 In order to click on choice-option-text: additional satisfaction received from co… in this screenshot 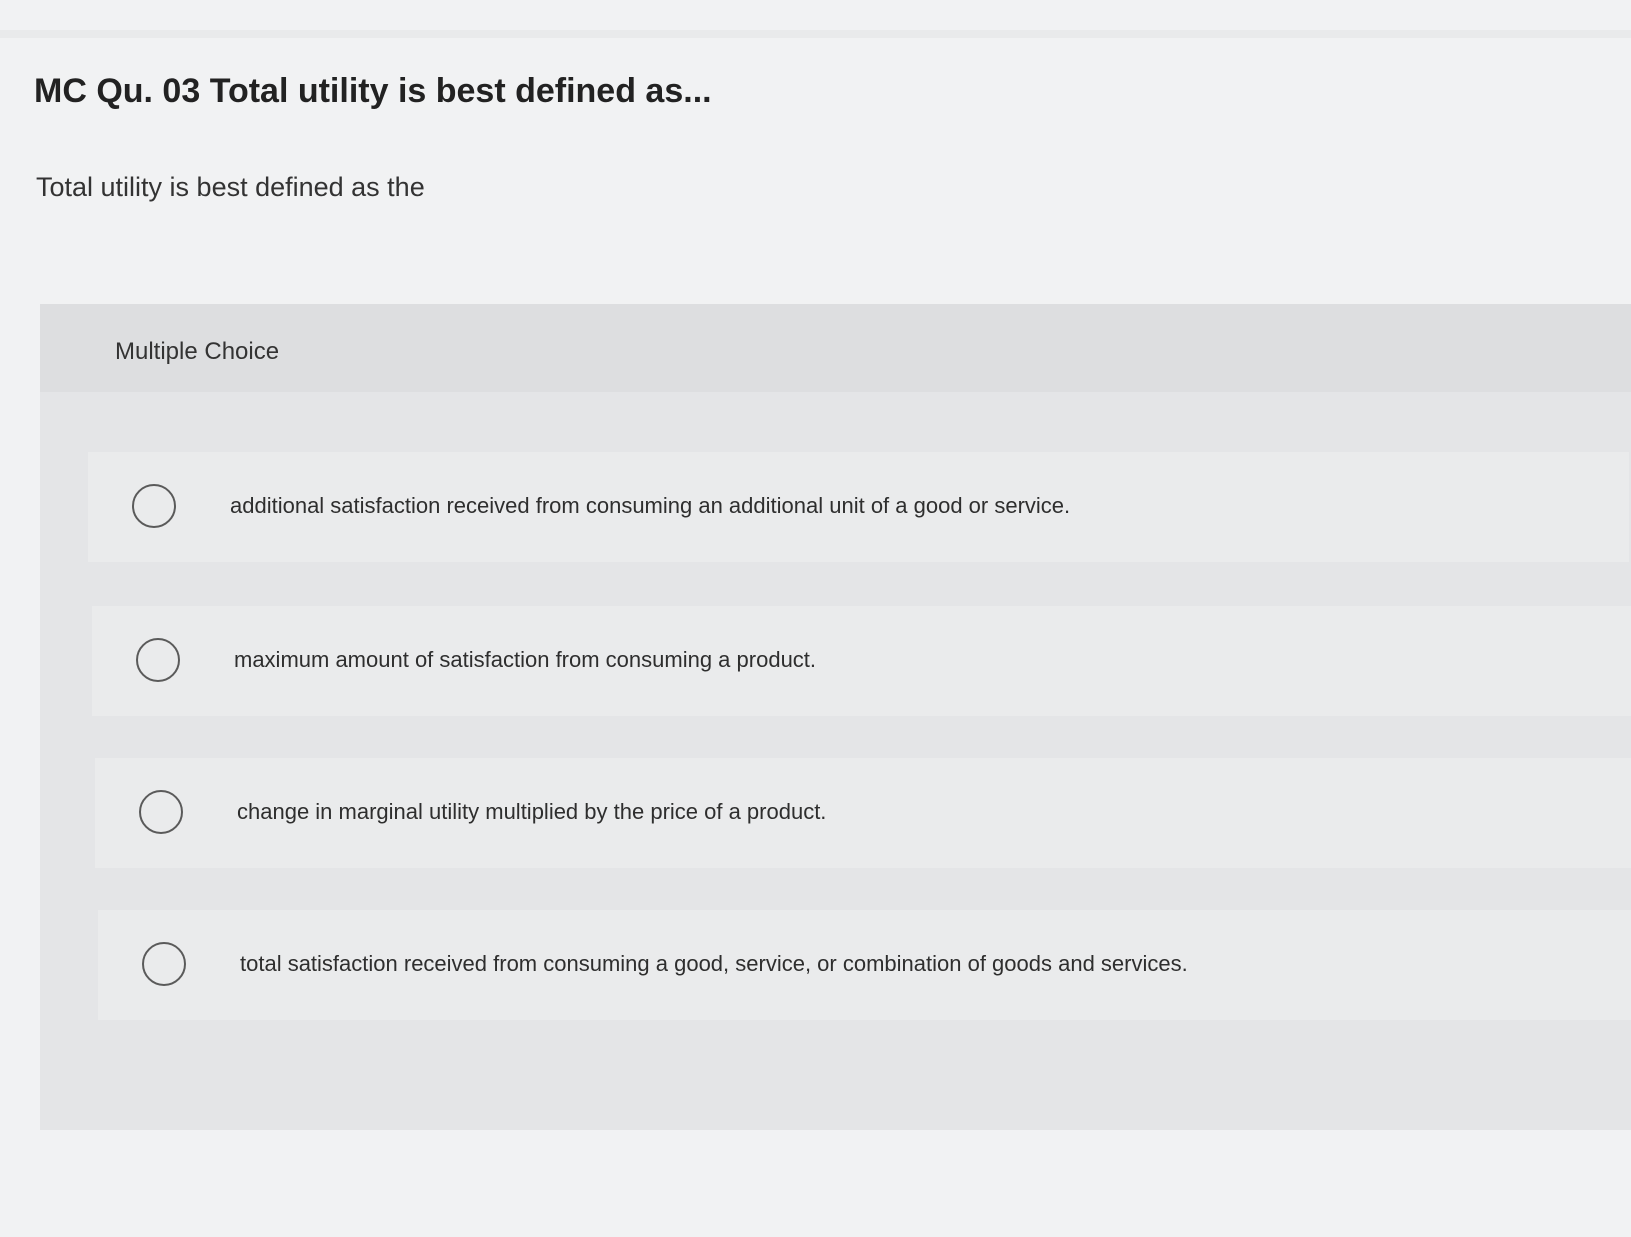, I will do `click(650, 505)`.